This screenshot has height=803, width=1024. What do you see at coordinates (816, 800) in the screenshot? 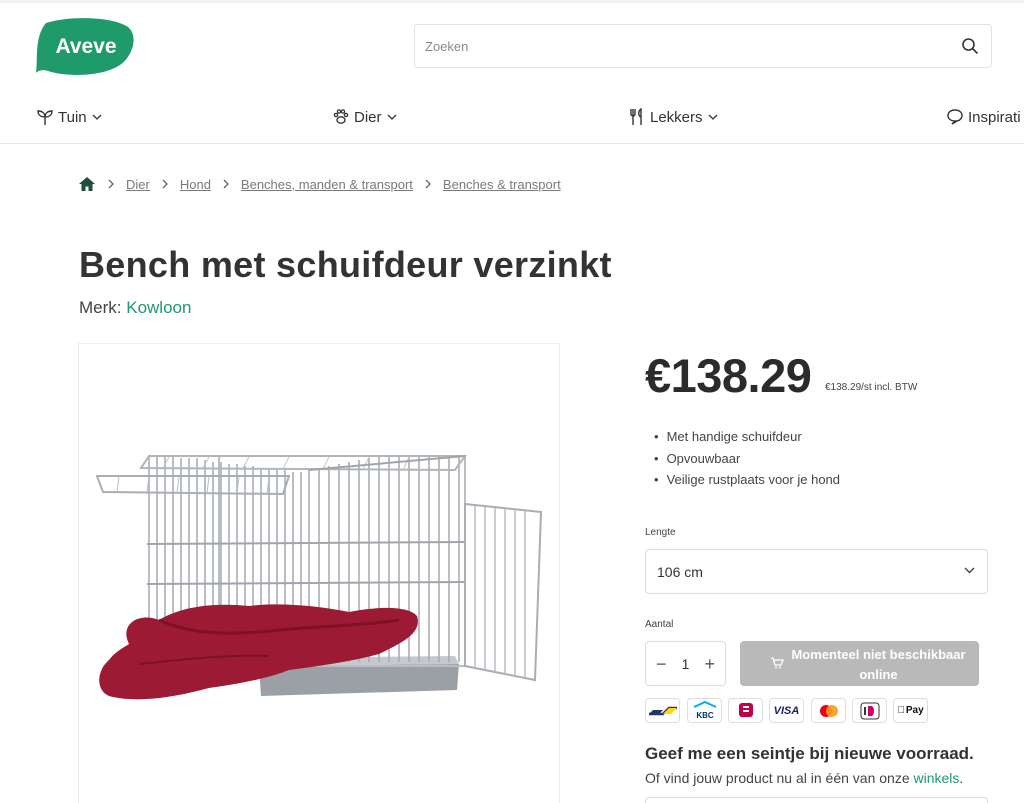
I see `email-field` at bounding box center [816, 800].